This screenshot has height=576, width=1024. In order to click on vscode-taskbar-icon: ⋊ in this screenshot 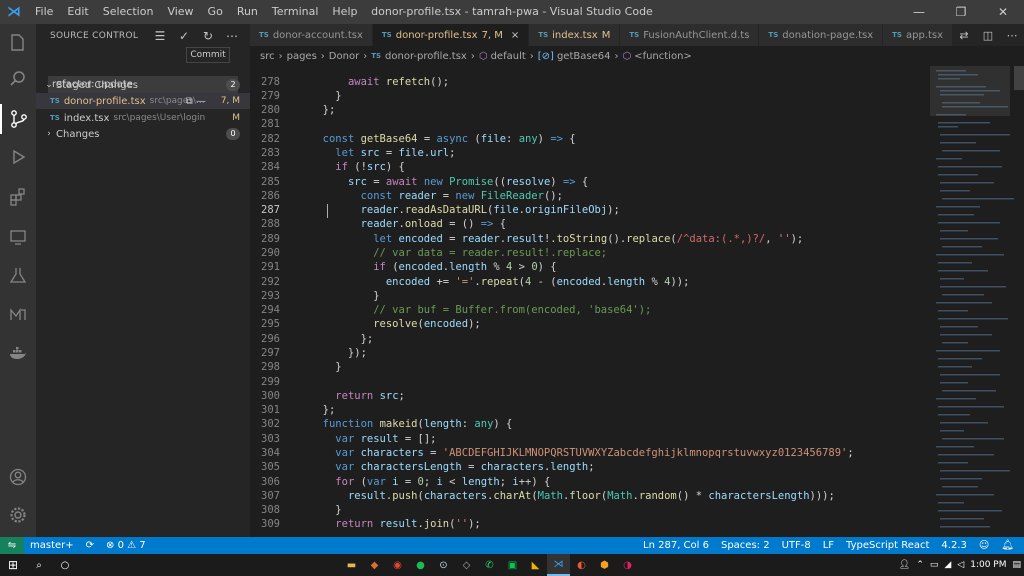, I will do `click(558, 565)`.